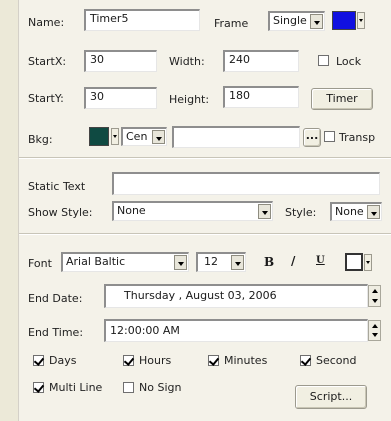 Image resolution: width=391 pixels, height=421 pixels. What do you see at coordinates (55, 298) in the screenshot?
I see `end-date-label: End Date:` at bounding box center [55, 298].